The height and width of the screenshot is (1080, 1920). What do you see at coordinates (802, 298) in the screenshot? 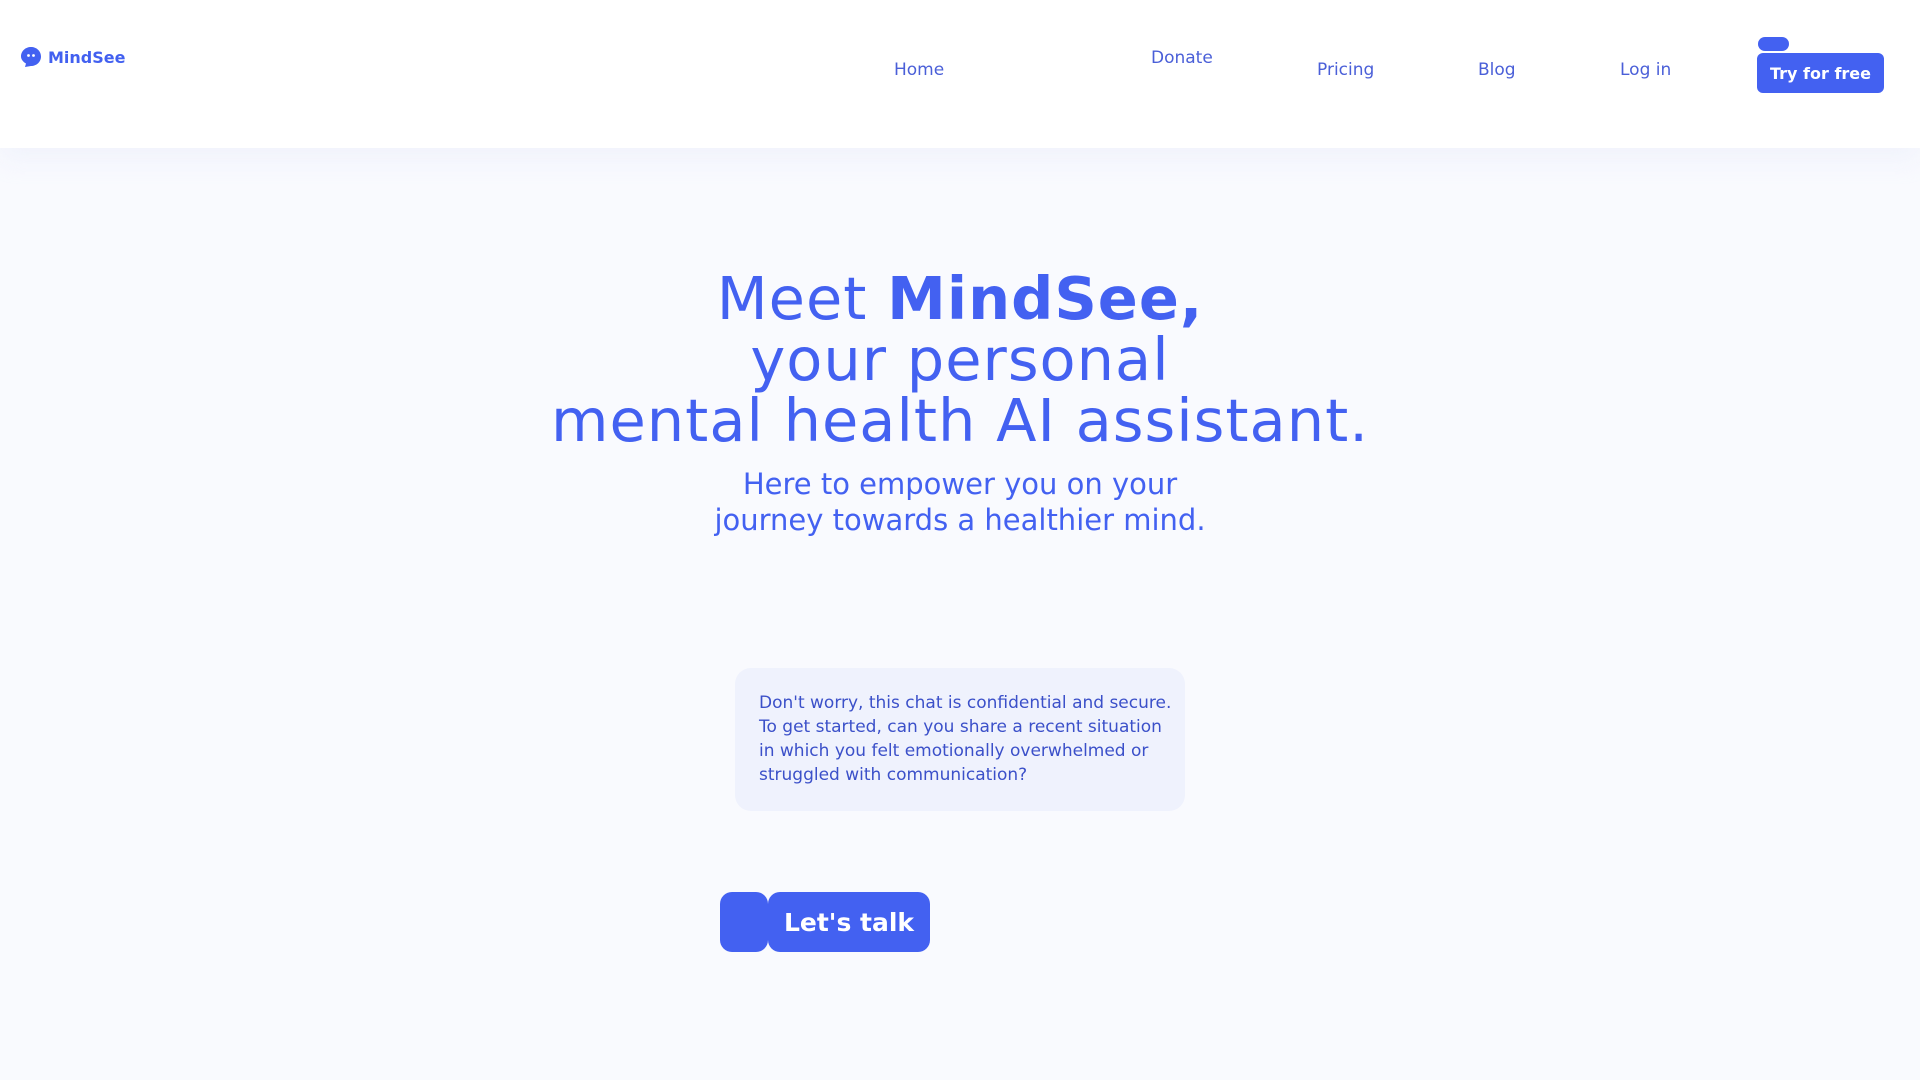
I see `hero-title-prefix: Meet` at bounding box center [802, 298].